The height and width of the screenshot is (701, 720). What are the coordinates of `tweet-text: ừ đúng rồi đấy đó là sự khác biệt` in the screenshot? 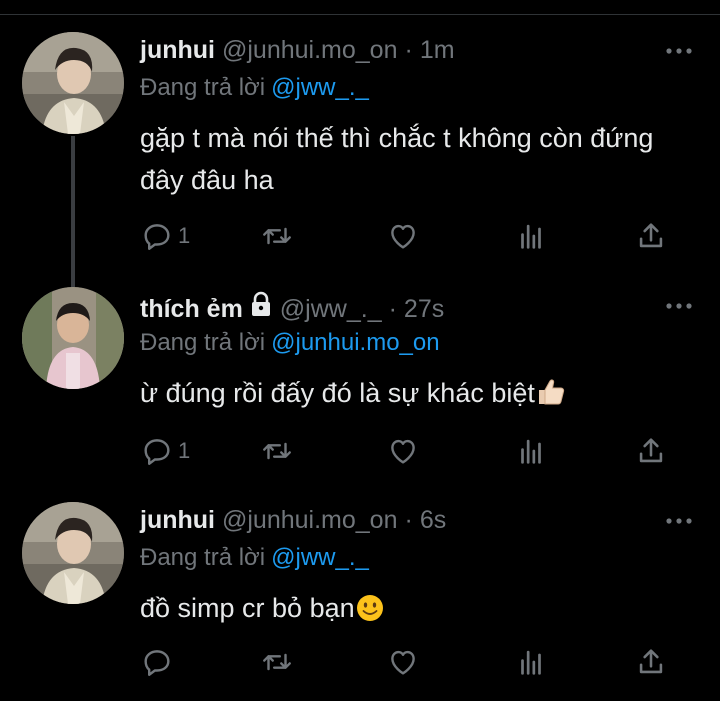 It's located at (420, 393).